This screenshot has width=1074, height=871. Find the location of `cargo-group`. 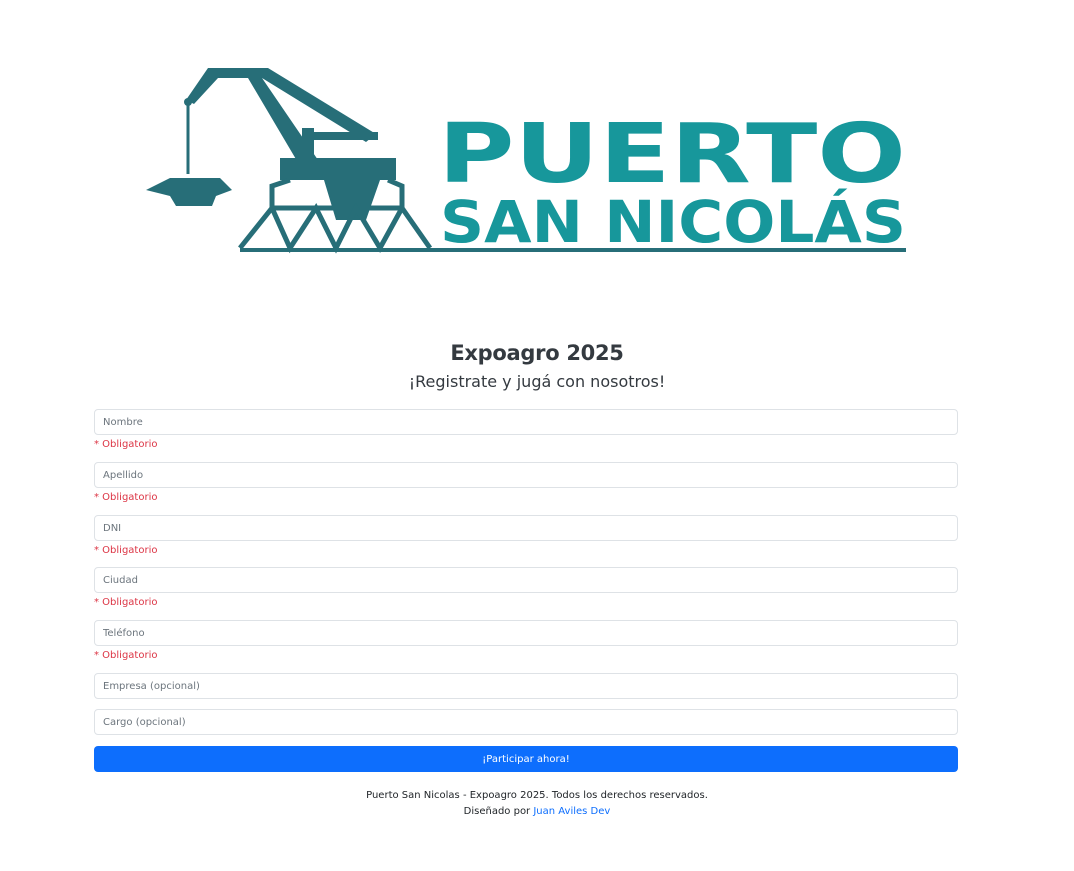

cargo-group is located at coordinates (526, 727).